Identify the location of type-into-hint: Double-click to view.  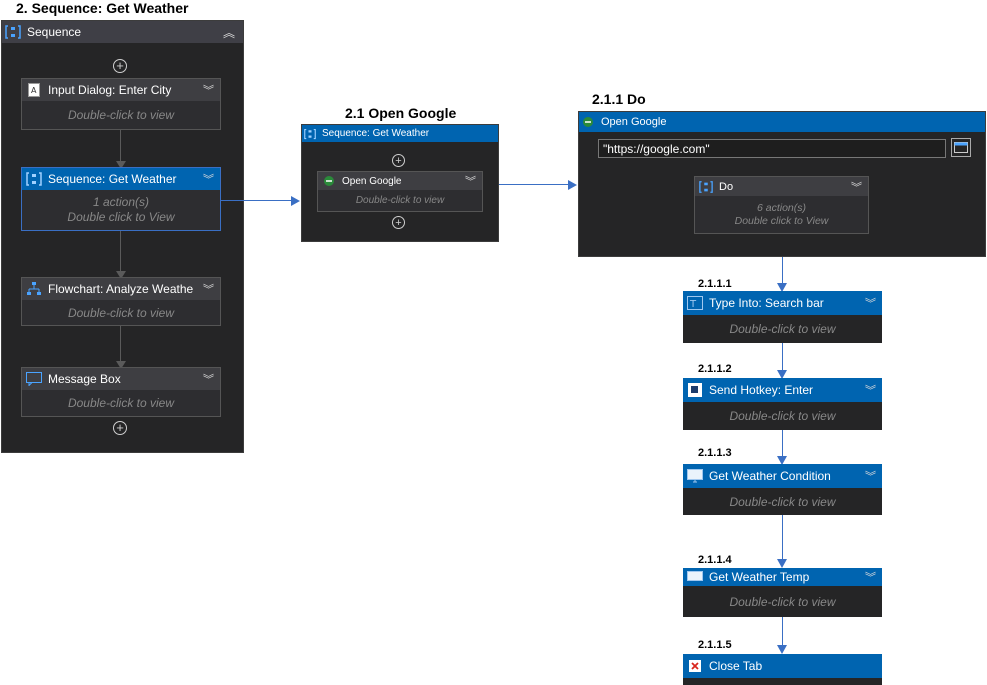
(782, 329).